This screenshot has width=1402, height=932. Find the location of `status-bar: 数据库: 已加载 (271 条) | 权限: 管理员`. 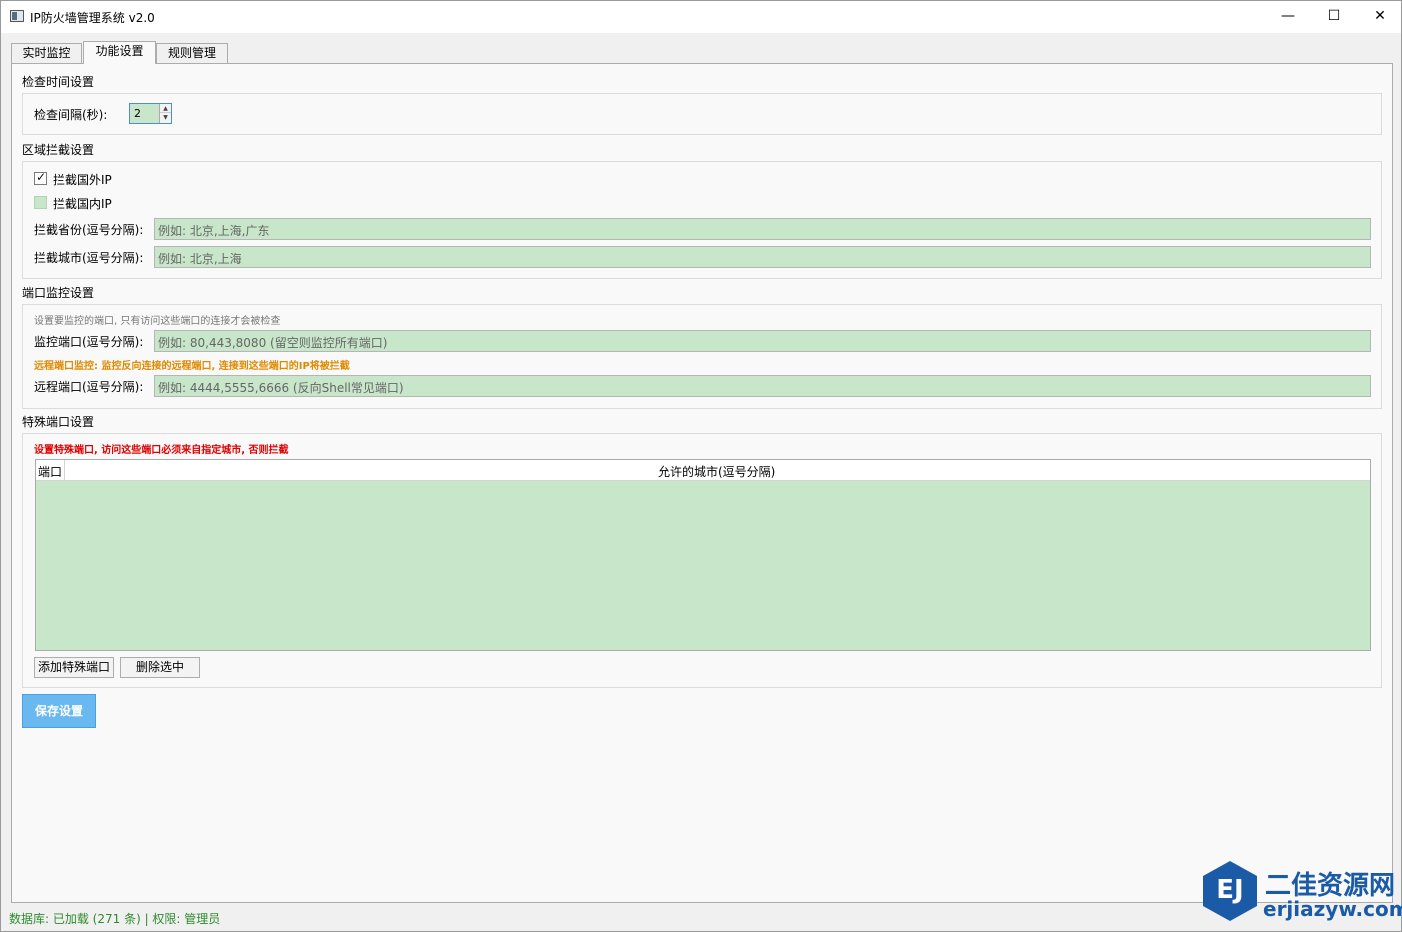

status-bar: 数据库: 已加载 (271 条) | 权限: 管理员 is located at coordinates (701, 918).